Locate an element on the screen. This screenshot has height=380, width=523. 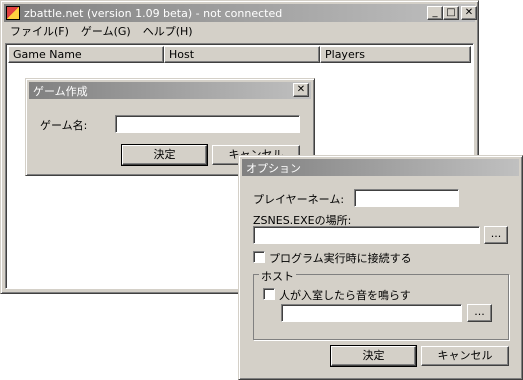
menu-bar: ファイル(F) ゲーム(G) ヘルプ(H) is located at coordinates (239, 32).